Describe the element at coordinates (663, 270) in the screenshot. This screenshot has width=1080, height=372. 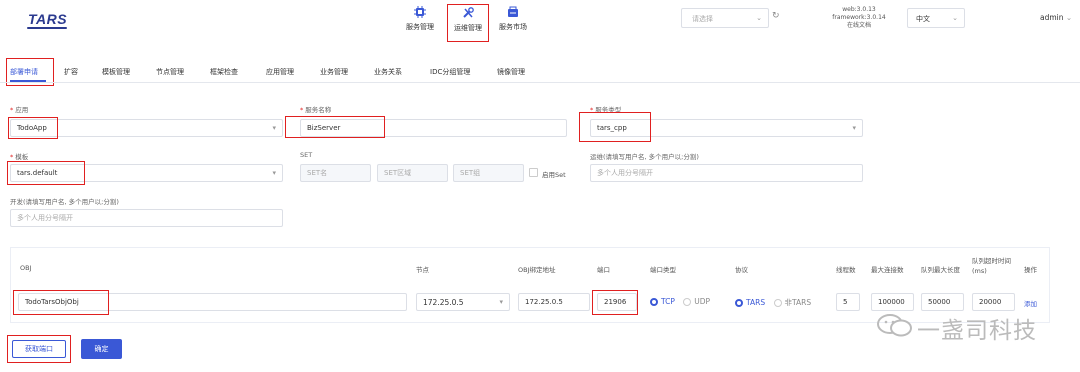
I see `col-port-type: 端口类型` at that location.